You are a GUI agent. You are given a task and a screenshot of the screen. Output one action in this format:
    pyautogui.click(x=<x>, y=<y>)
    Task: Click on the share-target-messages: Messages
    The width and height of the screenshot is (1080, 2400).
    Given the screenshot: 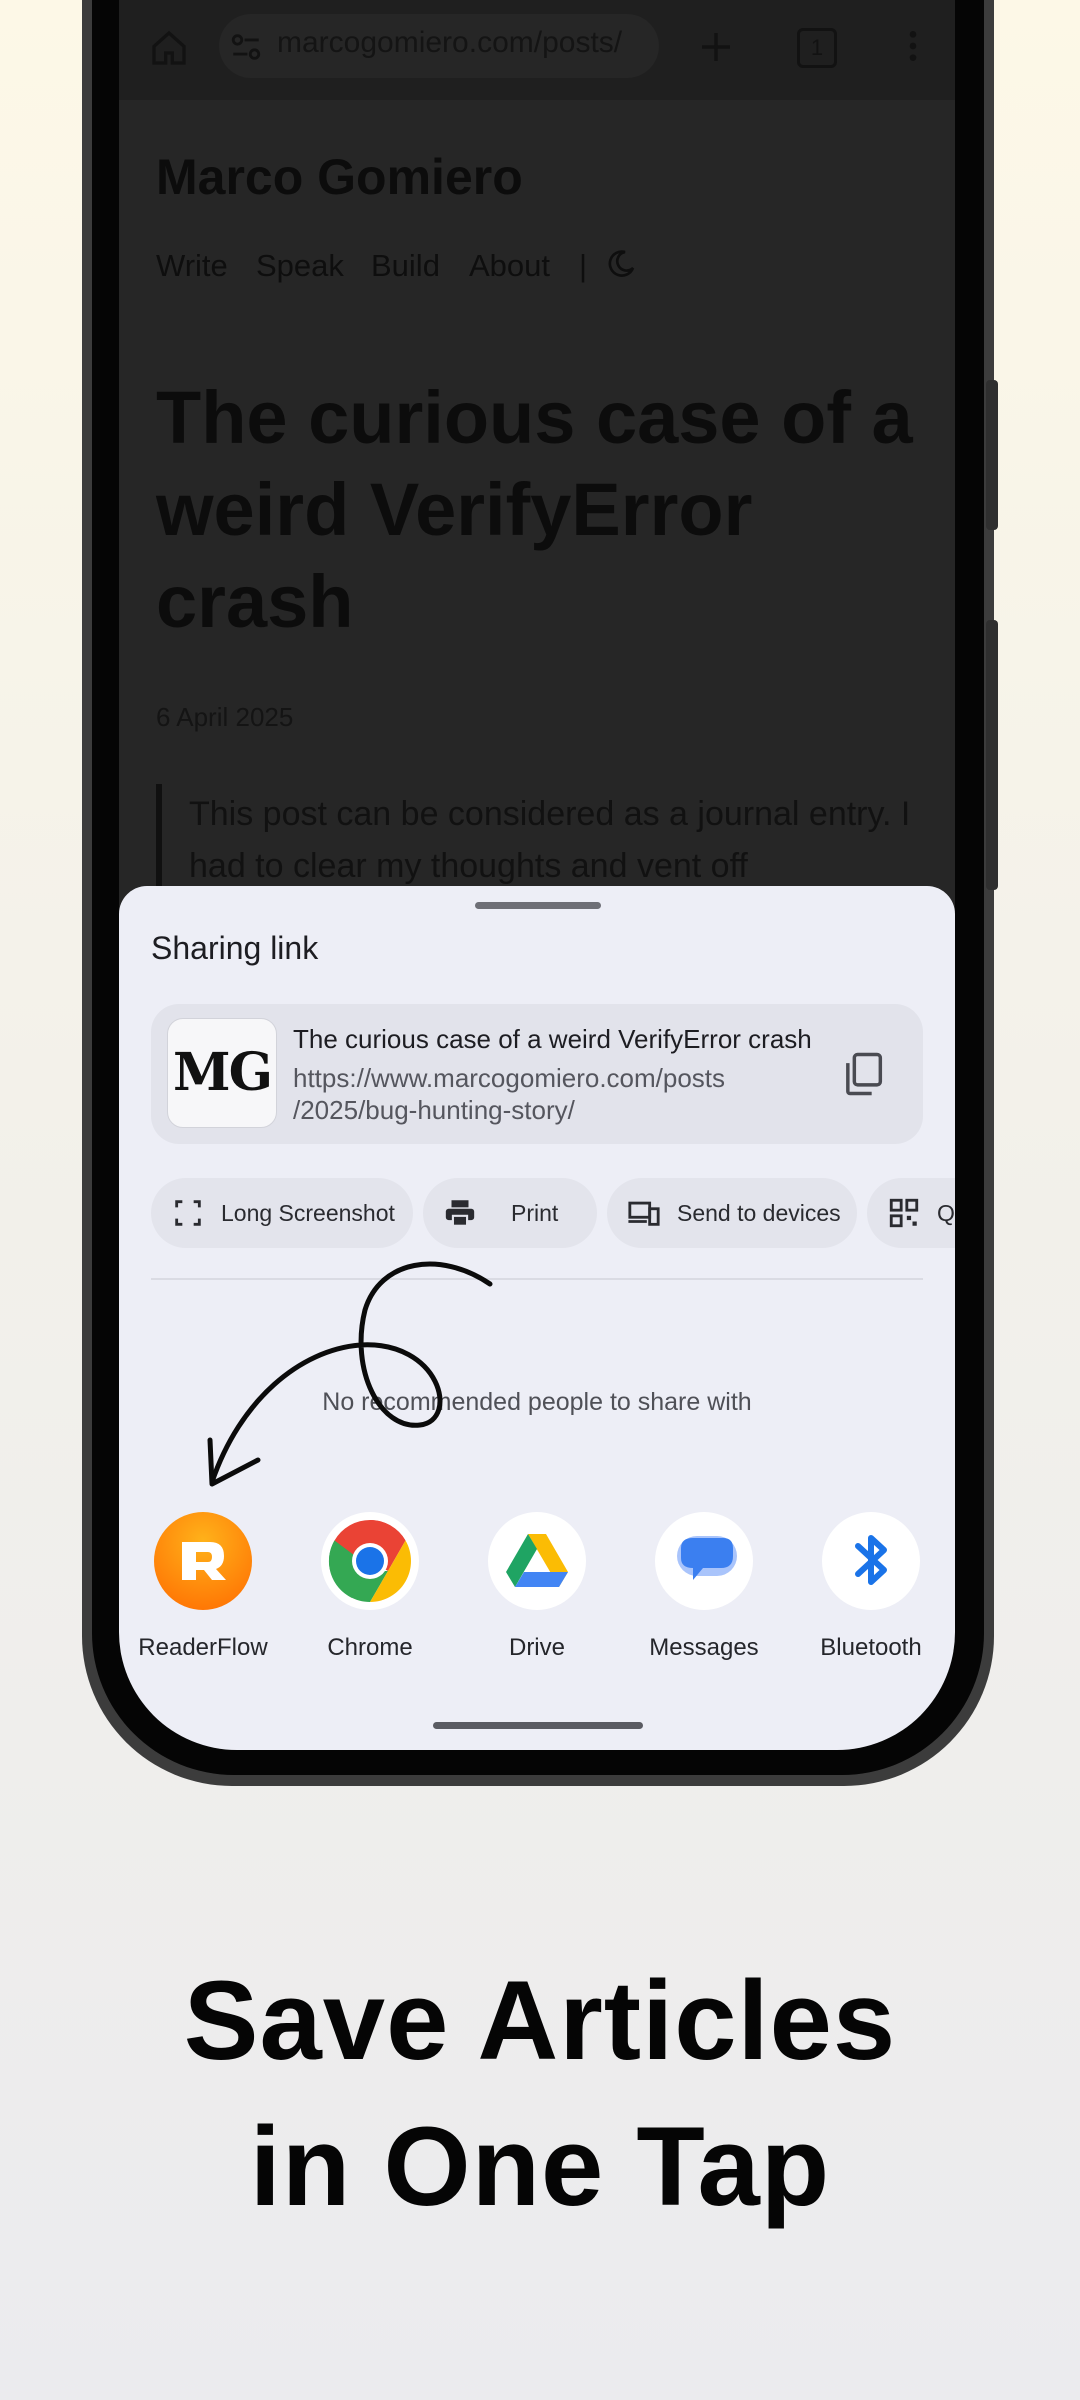 What is the action you would take?
    pyautogui.click(x=704, y=1587)
    